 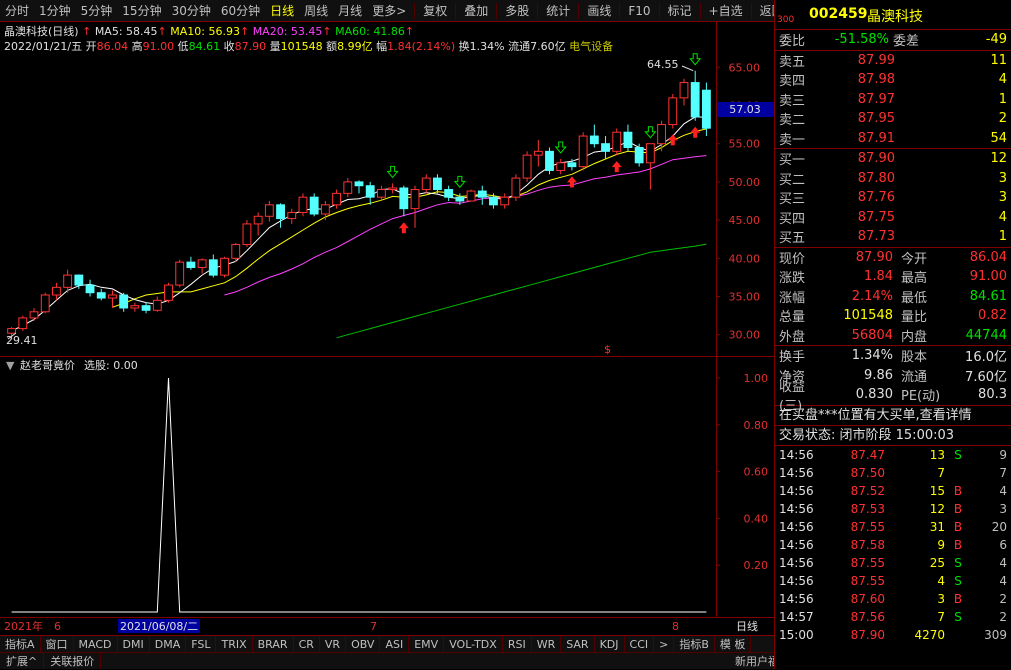 What do you see at coordinates (57, 626) in the screenshot?
I see `date-tick-label: 6` at bounding box center [57, 626].